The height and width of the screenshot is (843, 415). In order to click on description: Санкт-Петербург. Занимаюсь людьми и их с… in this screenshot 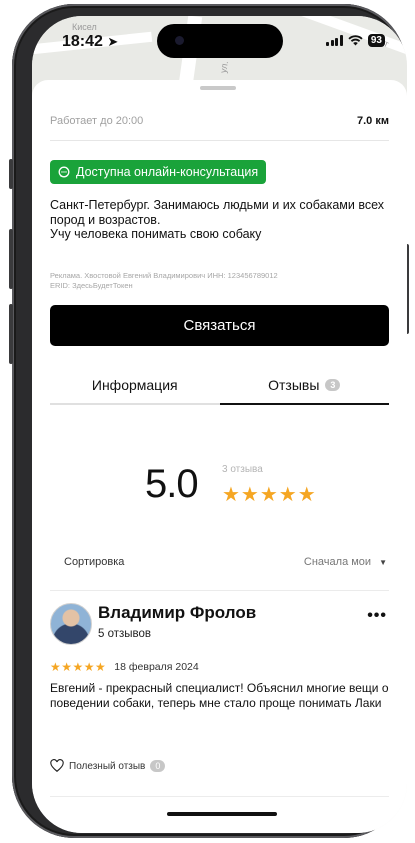, I will do `click(220, 220)`.